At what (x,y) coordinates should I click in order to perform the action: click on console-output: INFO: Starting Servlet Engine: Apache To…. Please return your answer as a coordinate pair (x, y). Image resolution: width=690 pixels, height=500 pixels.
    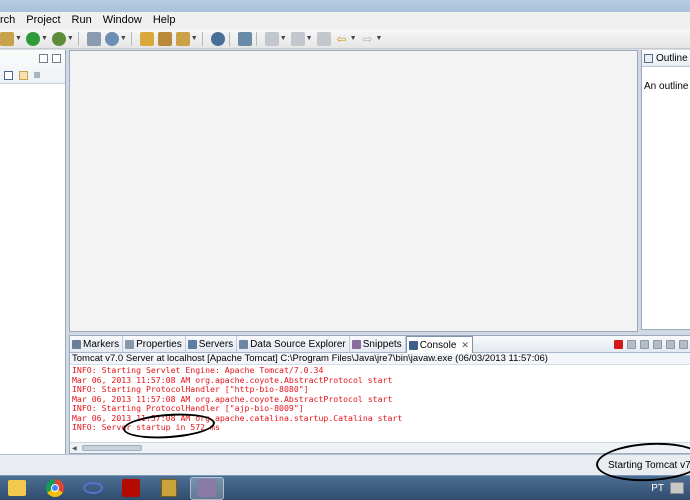
    Looking at the image, I should click on (380, 399).